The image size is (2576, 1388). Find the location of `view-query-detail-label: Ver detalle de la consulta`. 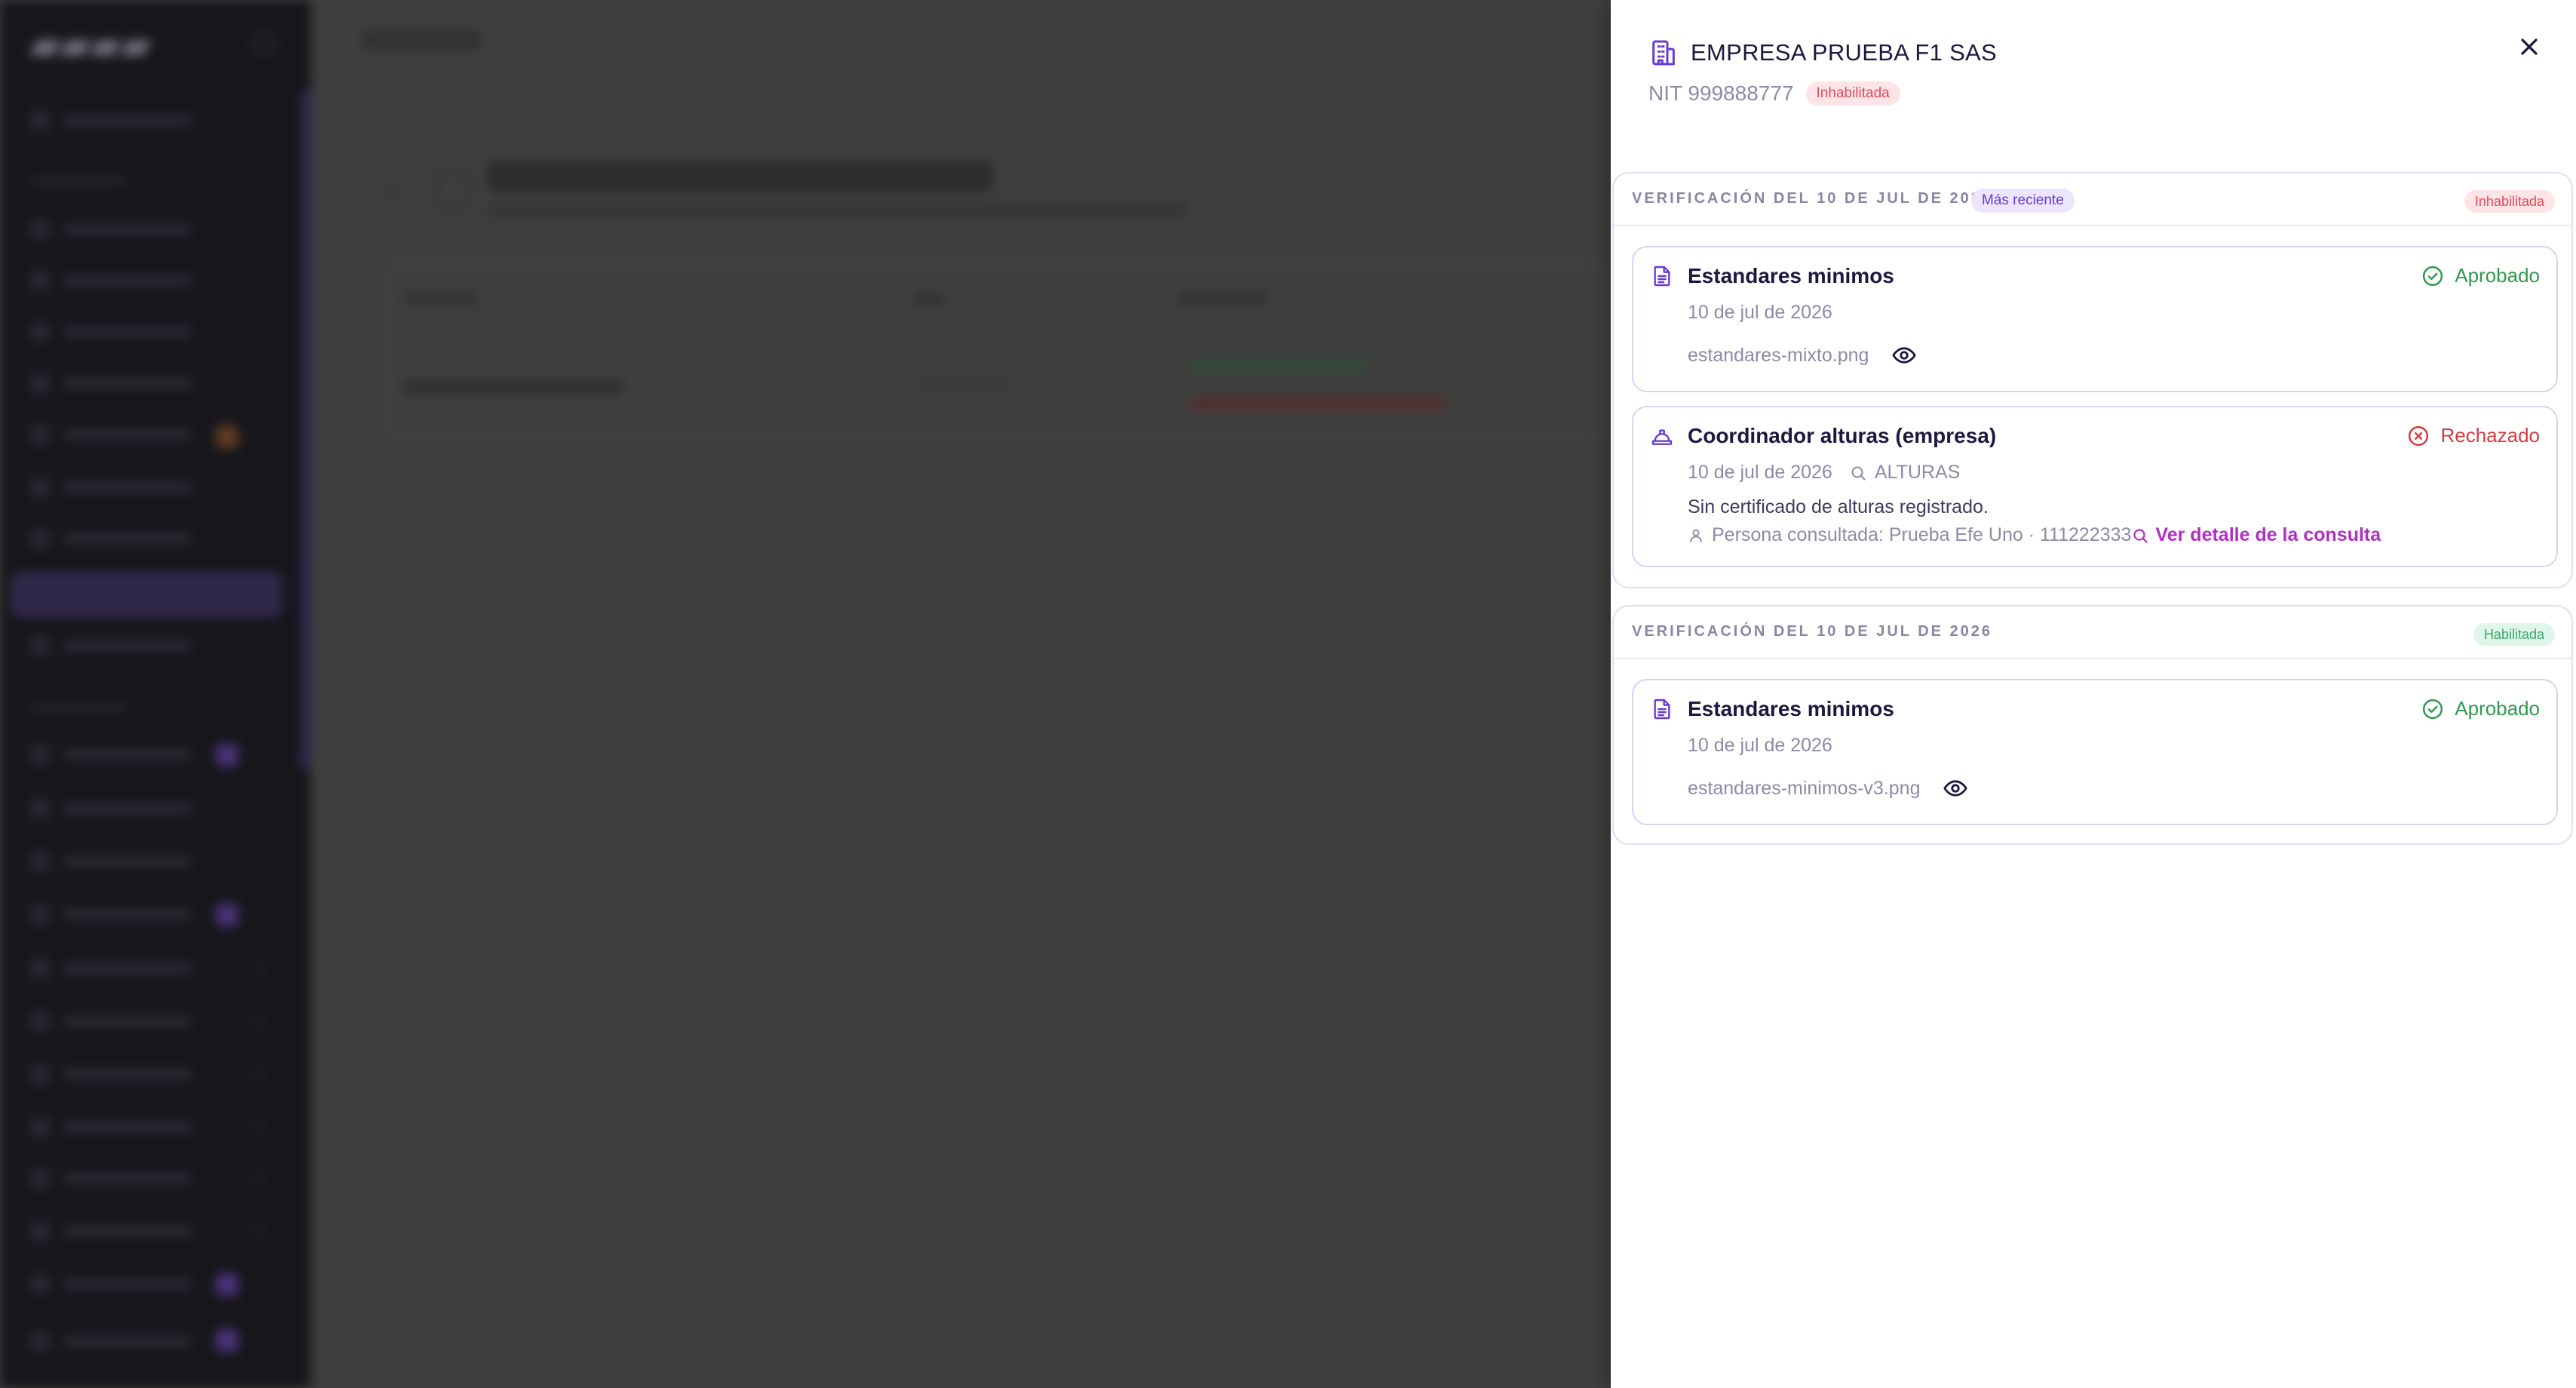

view-query-detail-label: Ver detalle de la consulta is located at coordinates (2268, 534).